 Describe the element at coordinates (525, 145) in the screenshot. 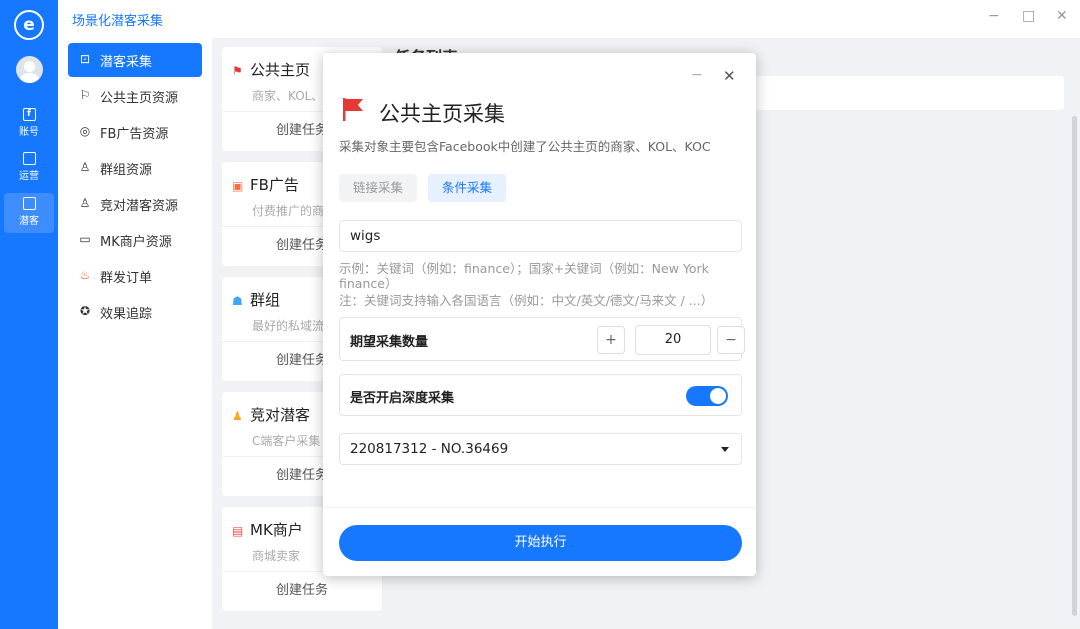

I see `dialog-description: 采集对象主要包含Facebook中创建了公共主页的商家、KOL、KOC` at that location.